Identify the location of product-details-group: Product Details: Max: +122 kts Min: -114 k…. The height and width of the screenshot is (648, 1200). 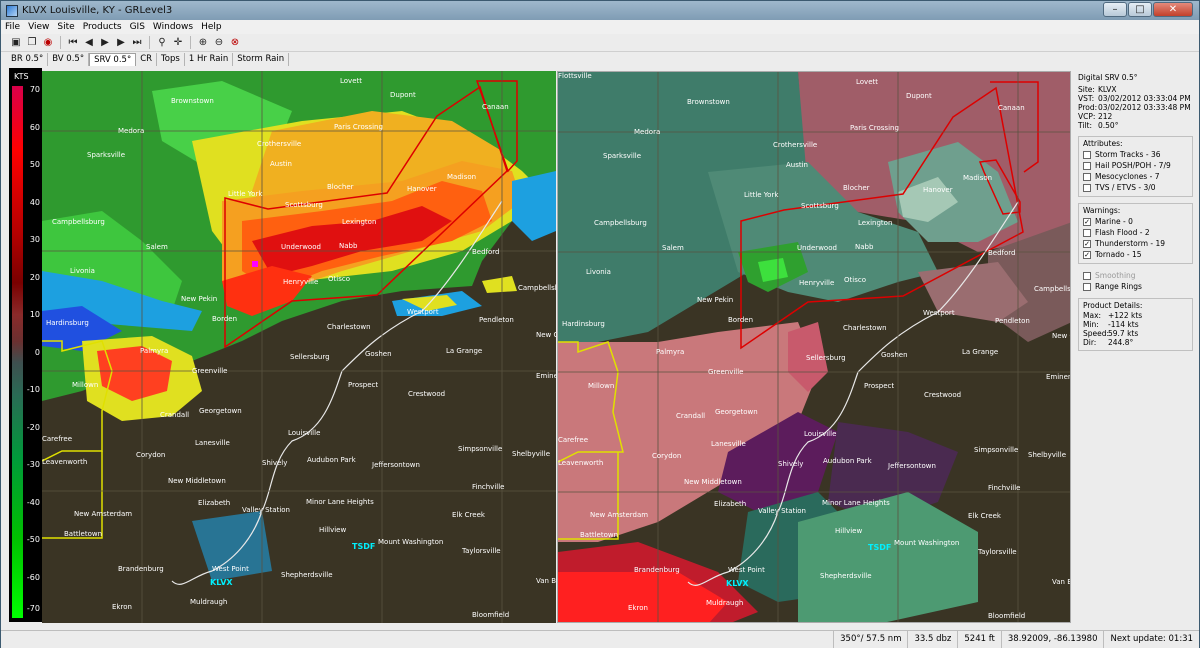
(1135, 324).